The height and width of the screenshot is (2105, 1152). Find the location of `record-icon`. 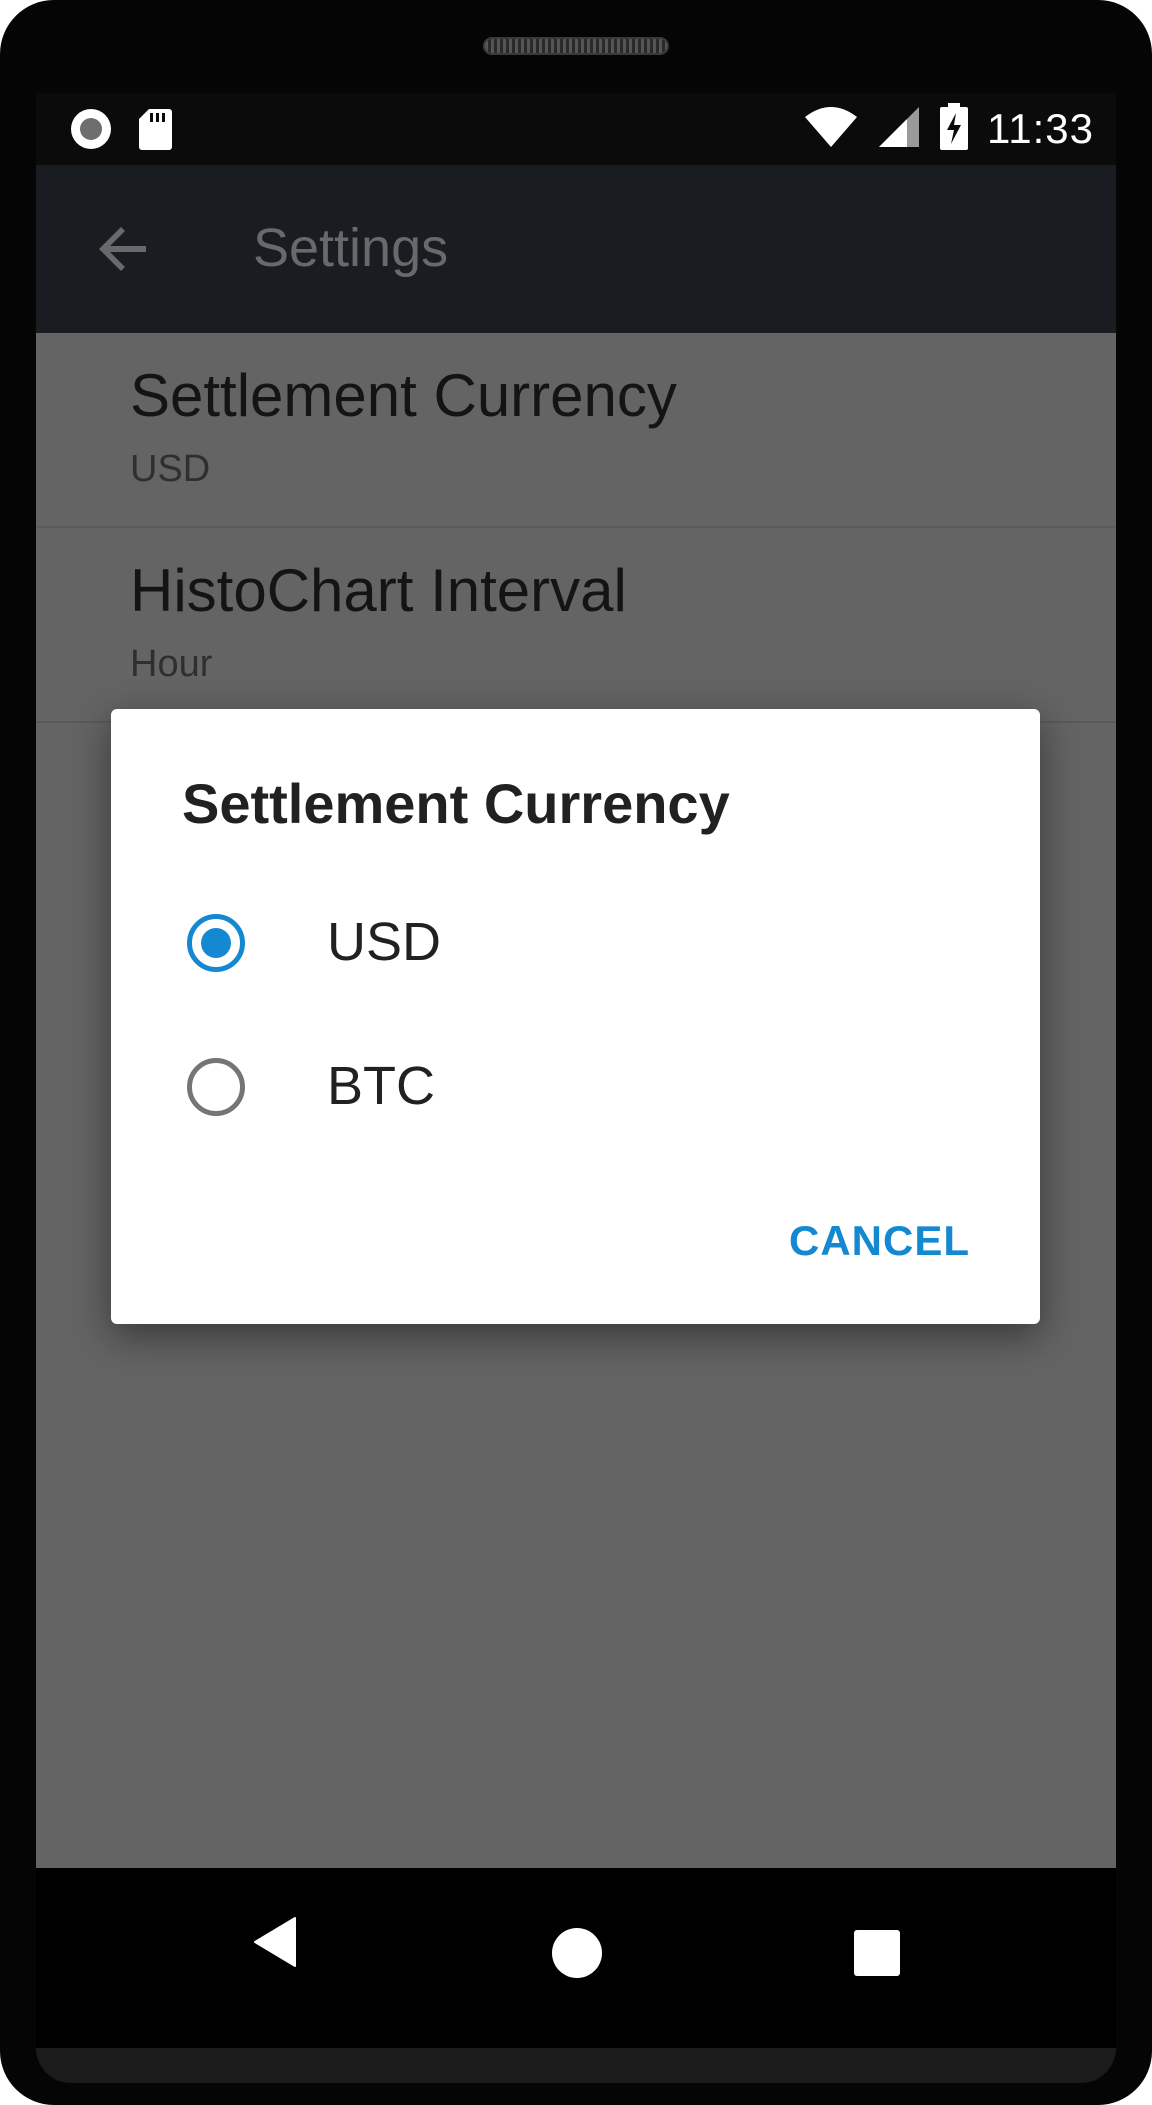

record-icon is located at coordinates (91, 131).